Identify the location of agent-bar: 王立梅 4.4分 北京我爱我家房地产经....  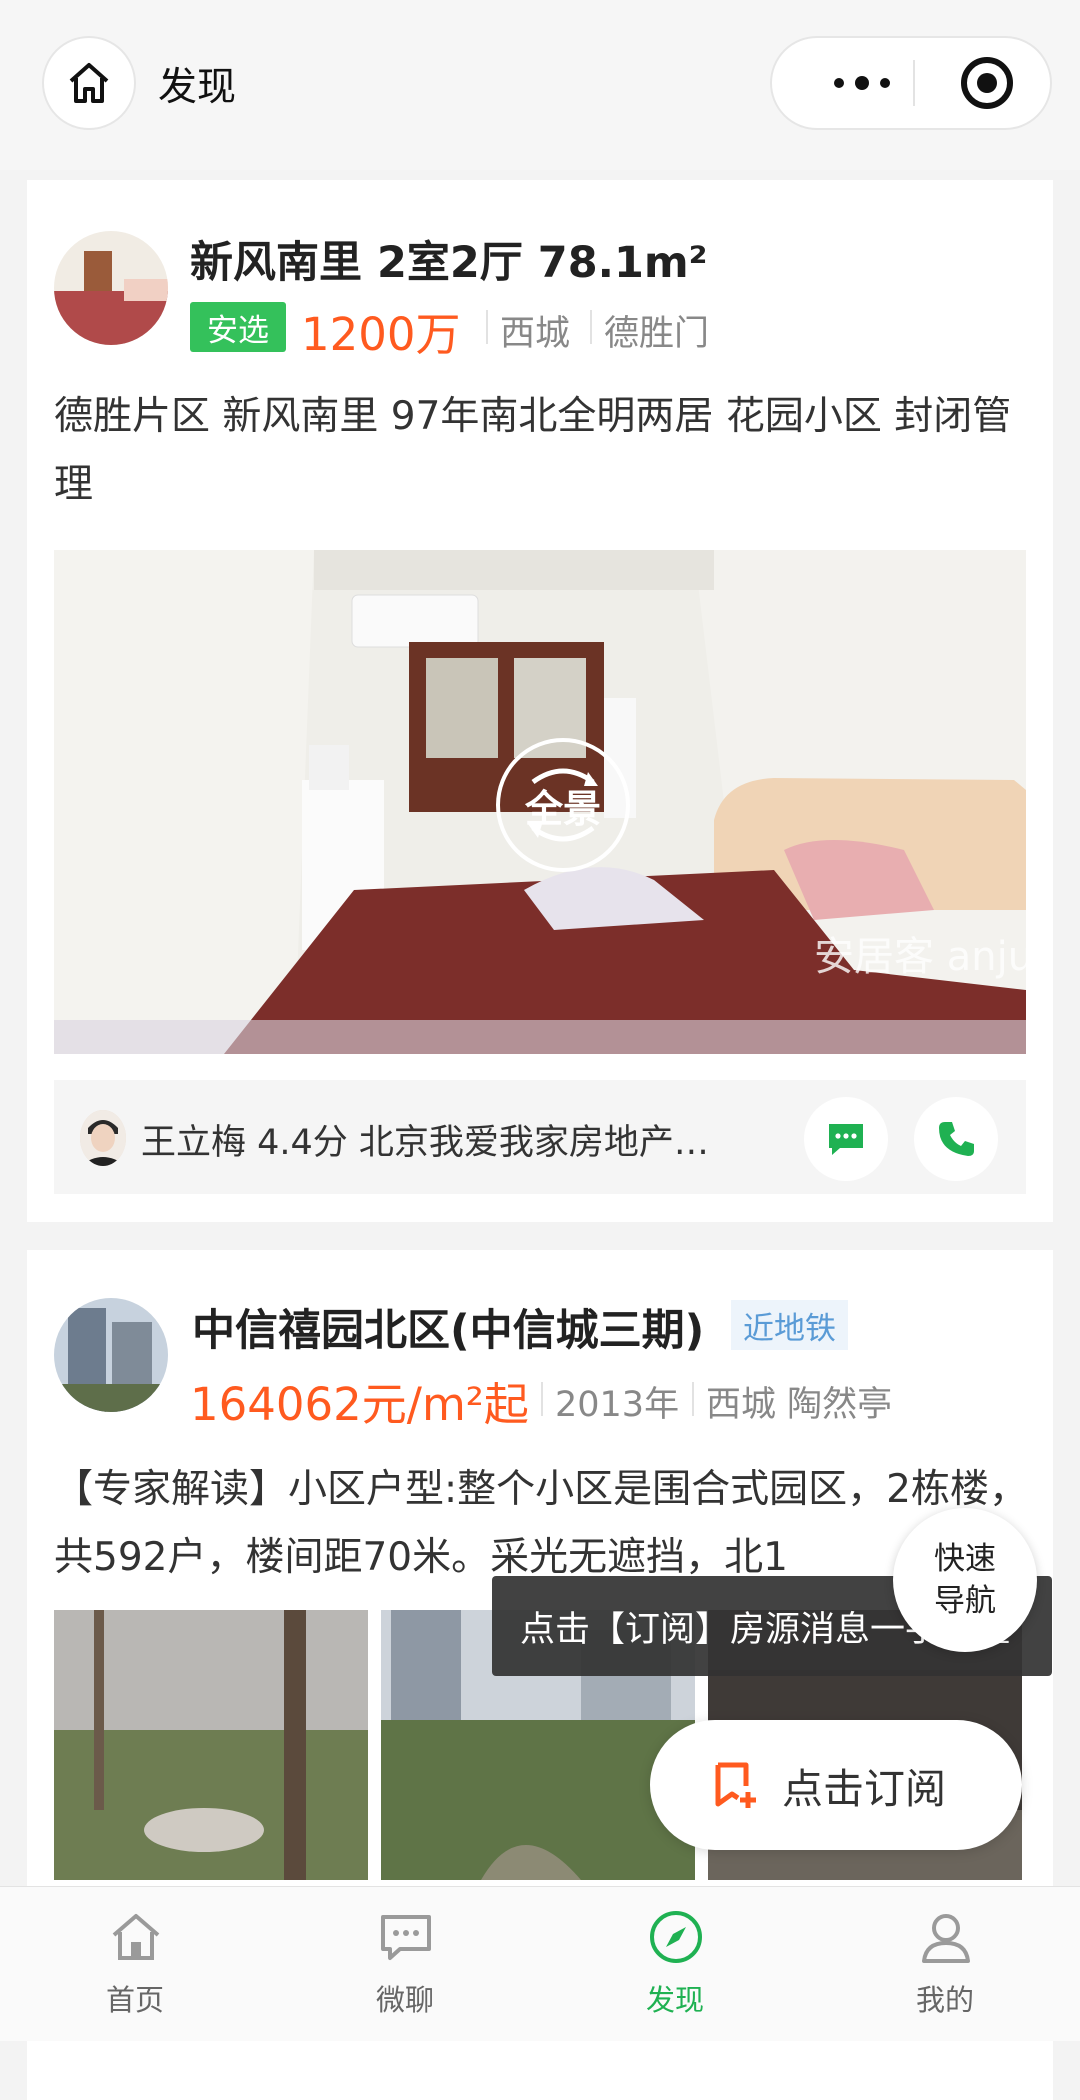
(540, 1137).